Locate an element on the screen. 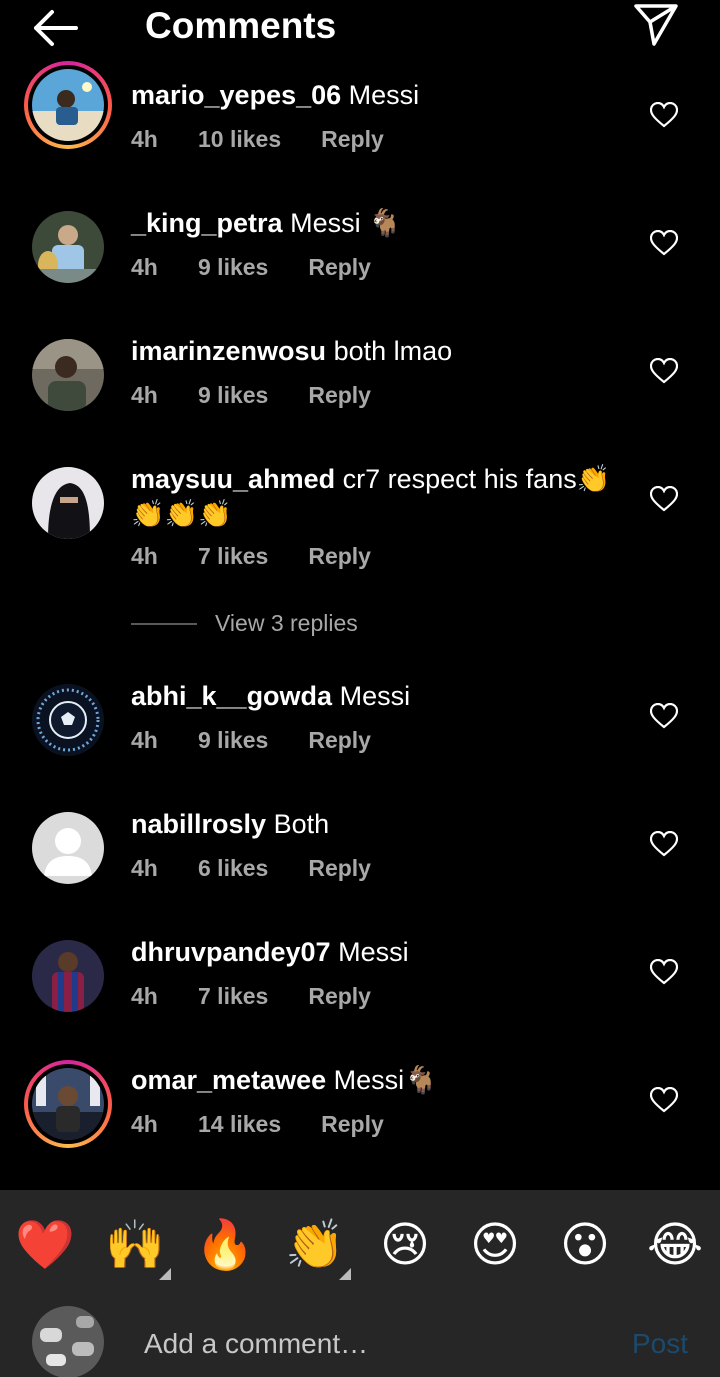  comment-username: omar_metawee is located at coordinates (228, 1080).